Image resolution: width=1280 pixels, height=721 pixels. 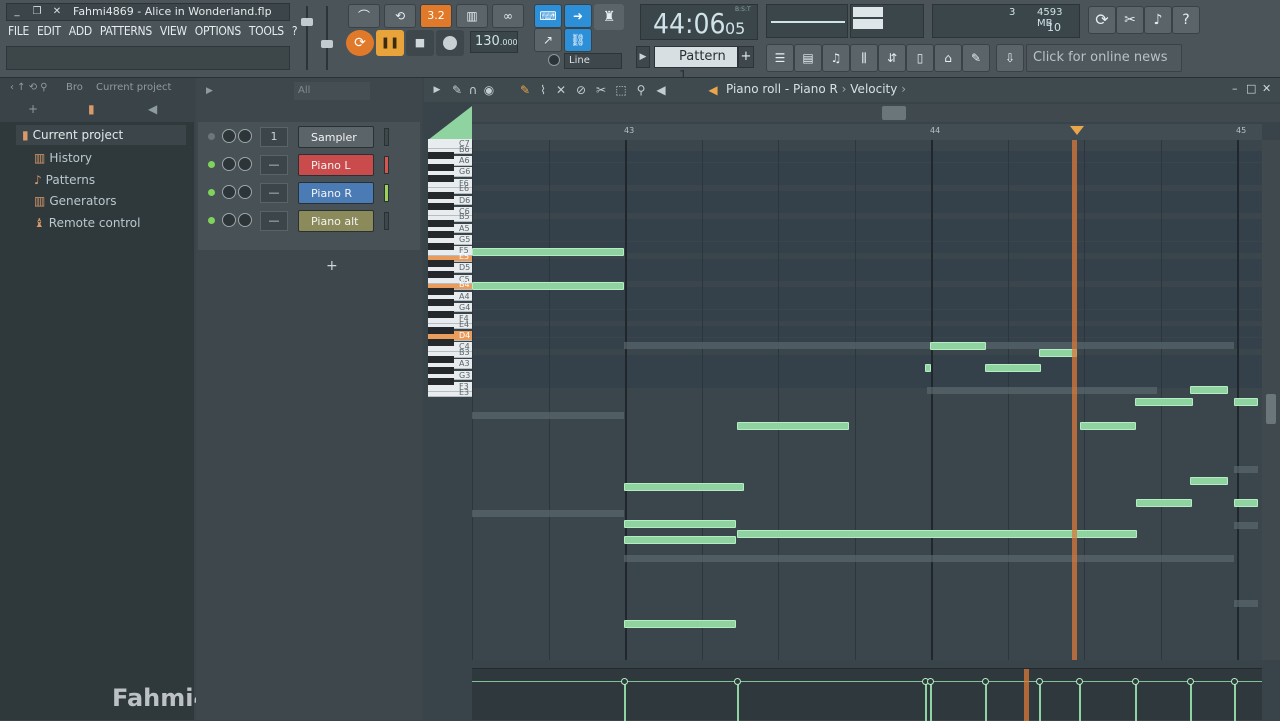 I want to click on pattern-selector: Pattern 1, so click(x=696, y=65).